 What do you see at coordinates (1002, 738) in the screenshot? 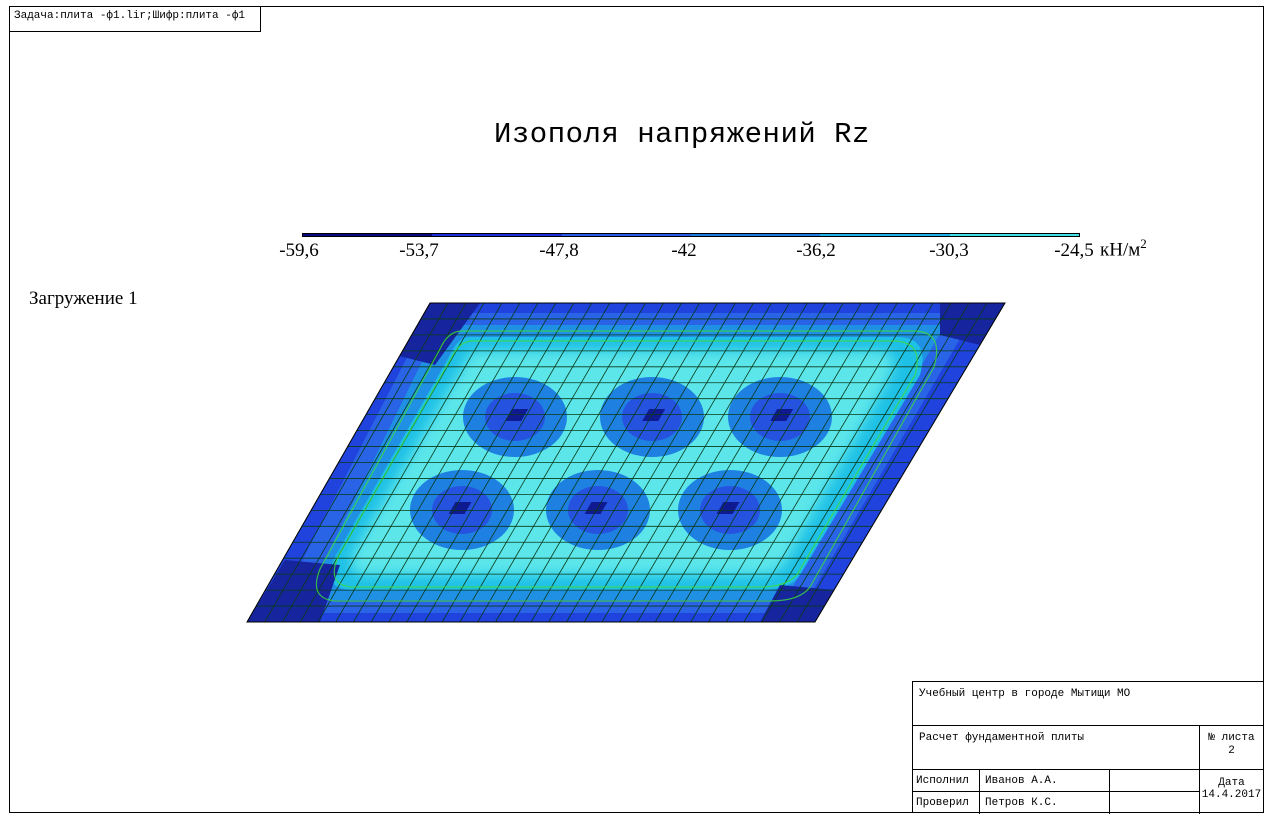
I see `project-name: Расчет фундаментной плиты` at bounding box center [1002, 738].